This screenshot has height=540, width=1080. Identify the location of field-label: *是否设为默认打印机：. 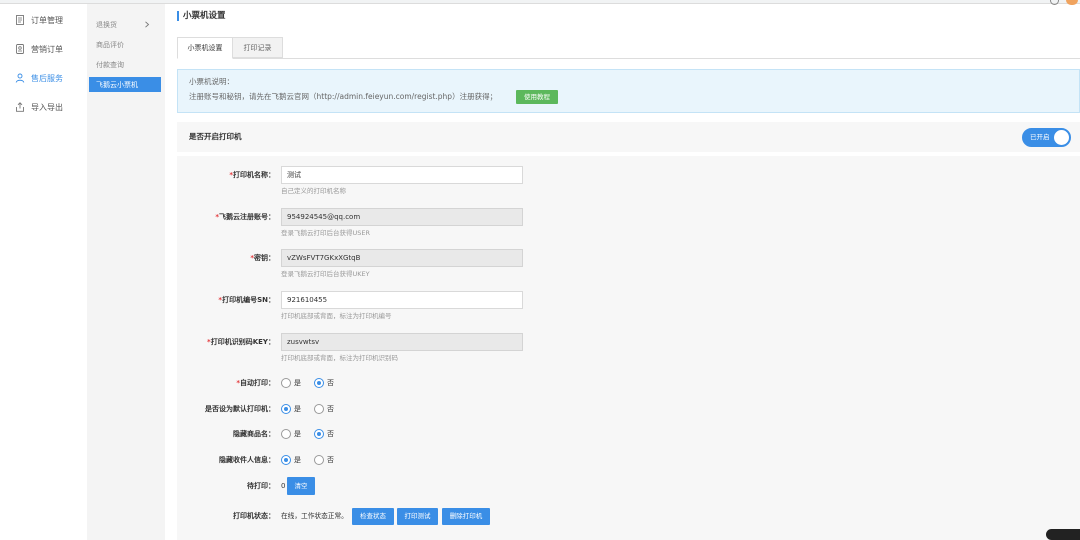
(226, 409).